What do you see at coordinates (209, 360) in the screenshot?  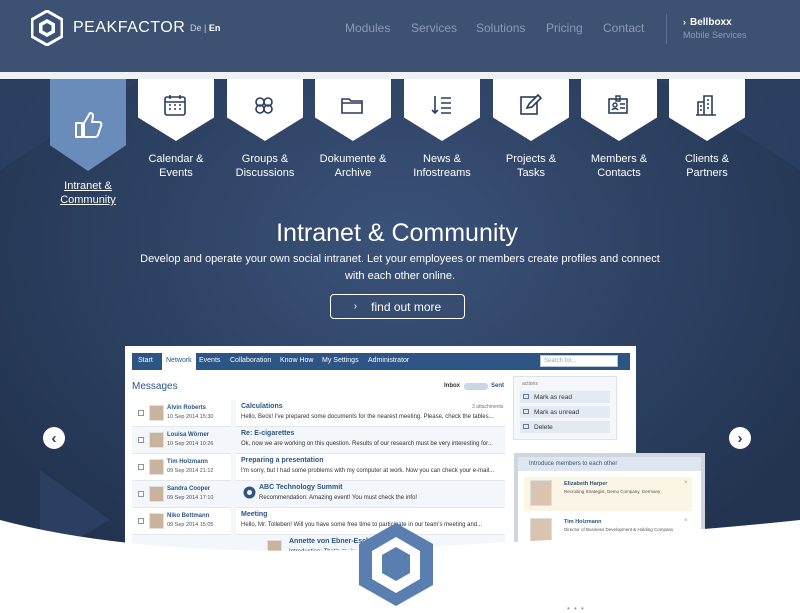 I see `app-nav-events: Events` at bounding box center [209, 360].